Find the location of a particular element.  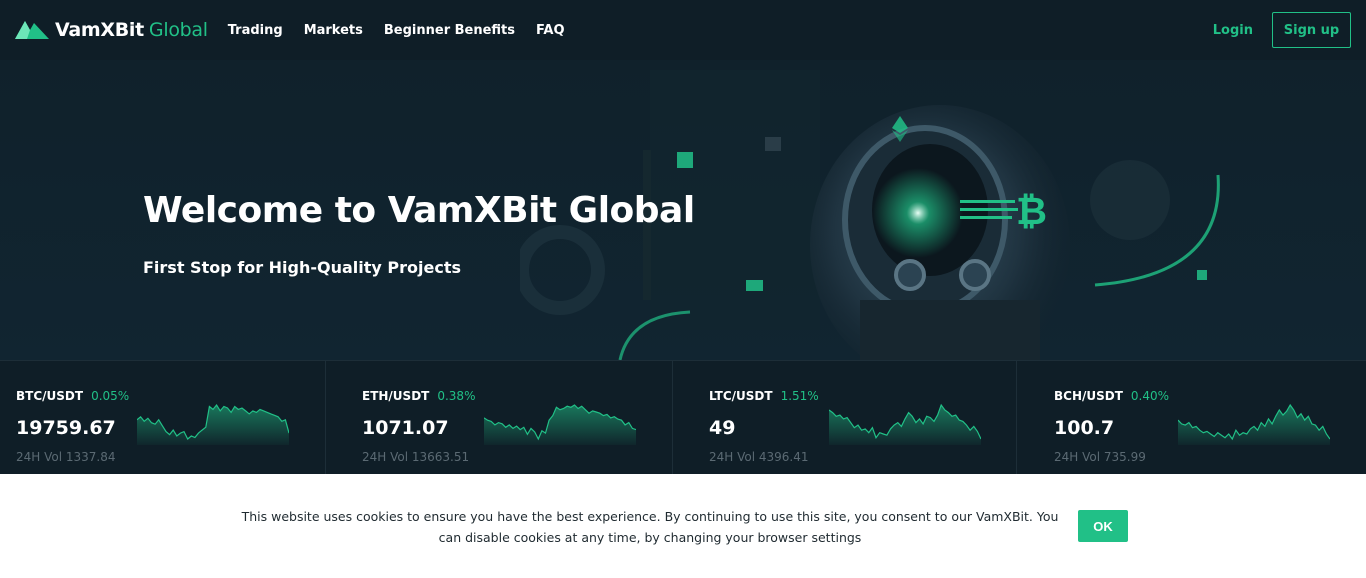

ticker-volume: 24H Vol 13663.51 is located at coordinates (416, 457).